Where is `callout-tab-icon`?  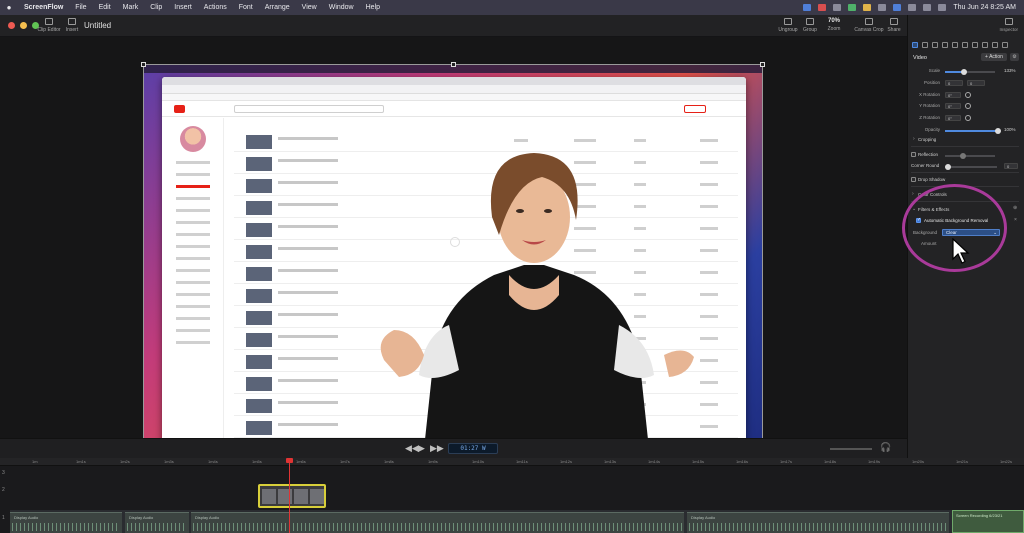 callout-tab-icon is located at coordinates (945, 45).